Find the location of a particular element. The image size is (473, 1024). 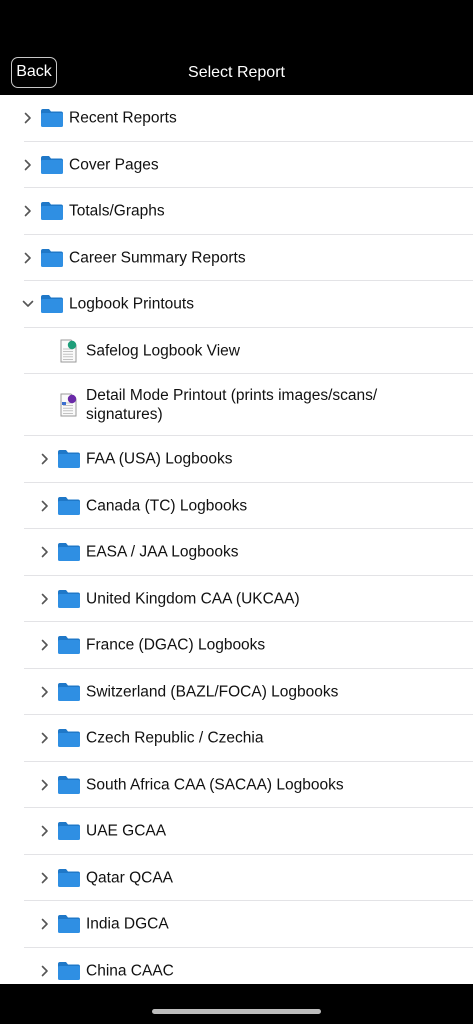

folder-row: Career Summary Reports is located at coordinates (236, 258).